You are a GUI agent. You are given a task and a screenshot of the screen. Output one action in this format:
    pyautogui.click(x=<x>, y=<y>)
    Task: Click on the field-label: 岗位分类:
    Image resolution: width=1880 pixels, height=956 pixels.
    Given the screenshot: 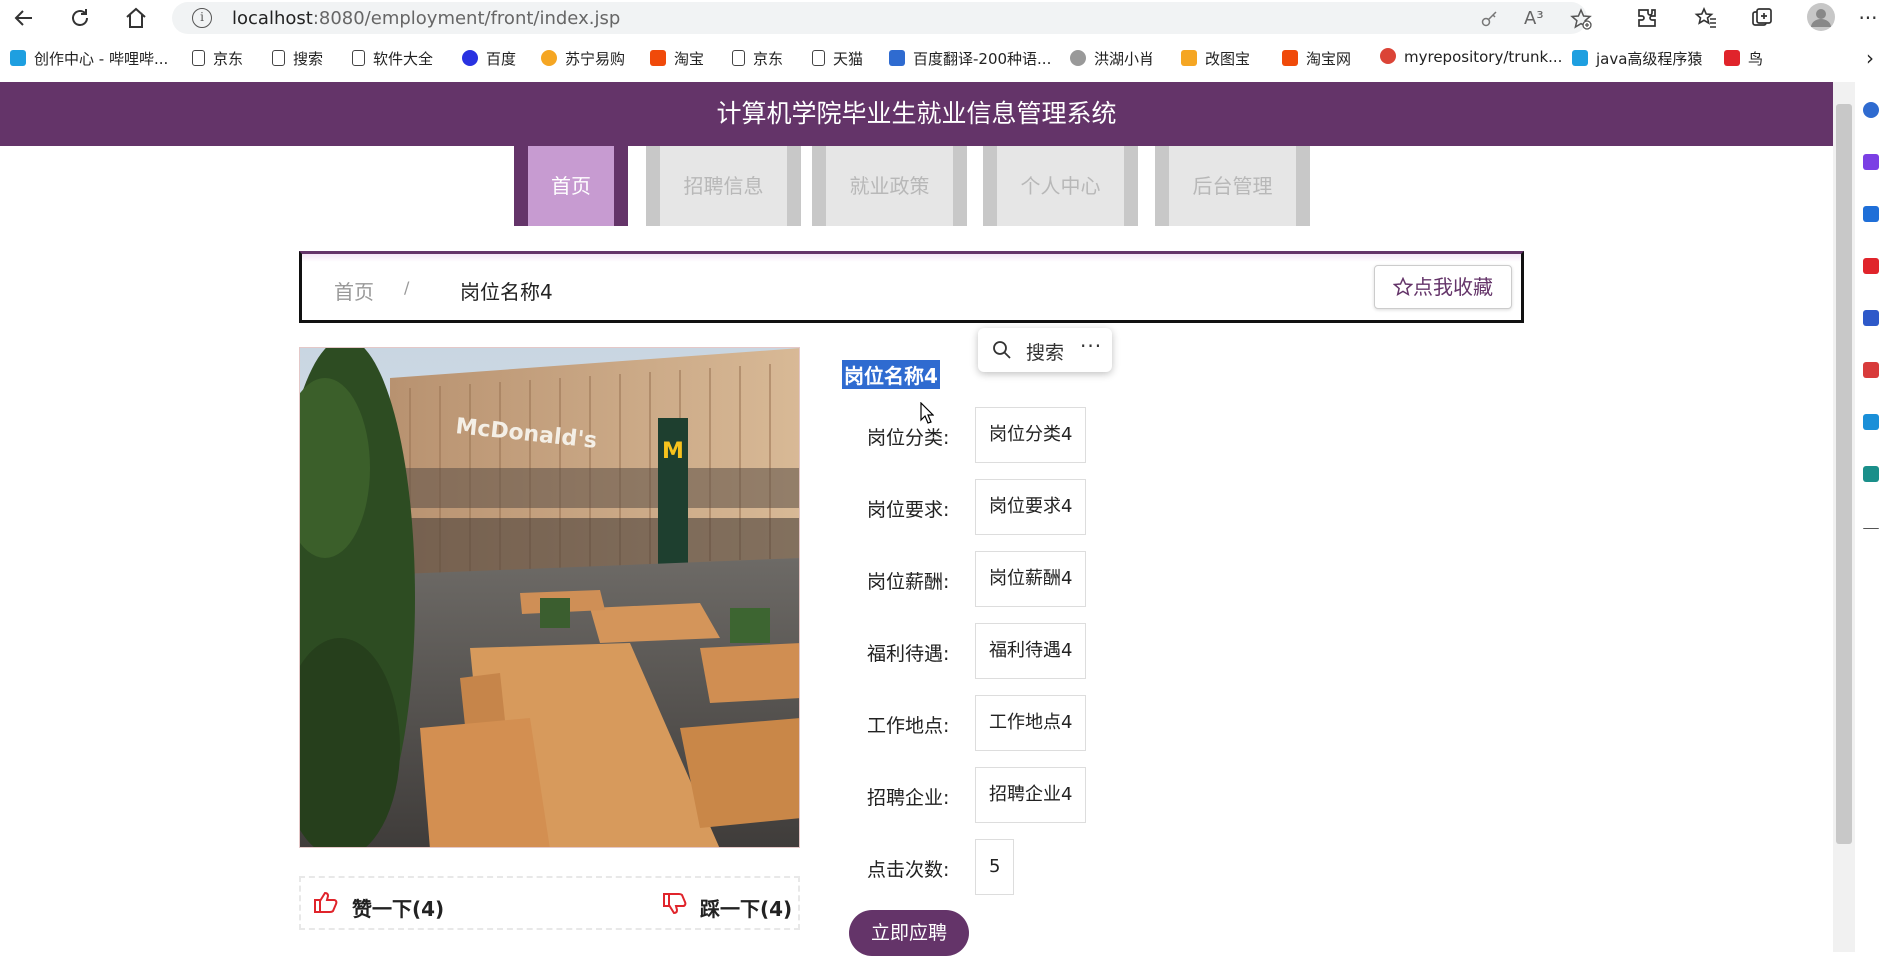 What is the action you would take?
    pyautogui.click(x=908, y=438)
    